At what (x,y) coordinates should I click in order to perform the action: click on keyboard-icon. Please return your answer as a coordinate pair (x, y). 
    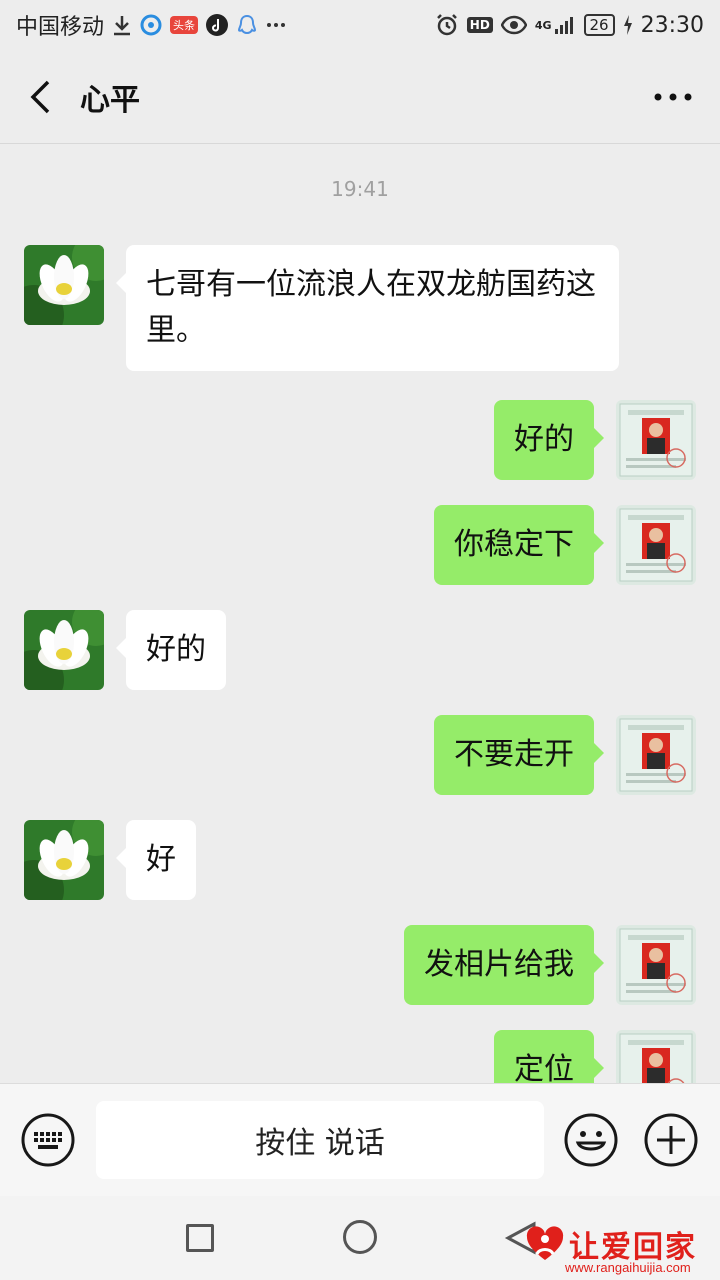
    Looking at the image, I should click on (48, 1140).